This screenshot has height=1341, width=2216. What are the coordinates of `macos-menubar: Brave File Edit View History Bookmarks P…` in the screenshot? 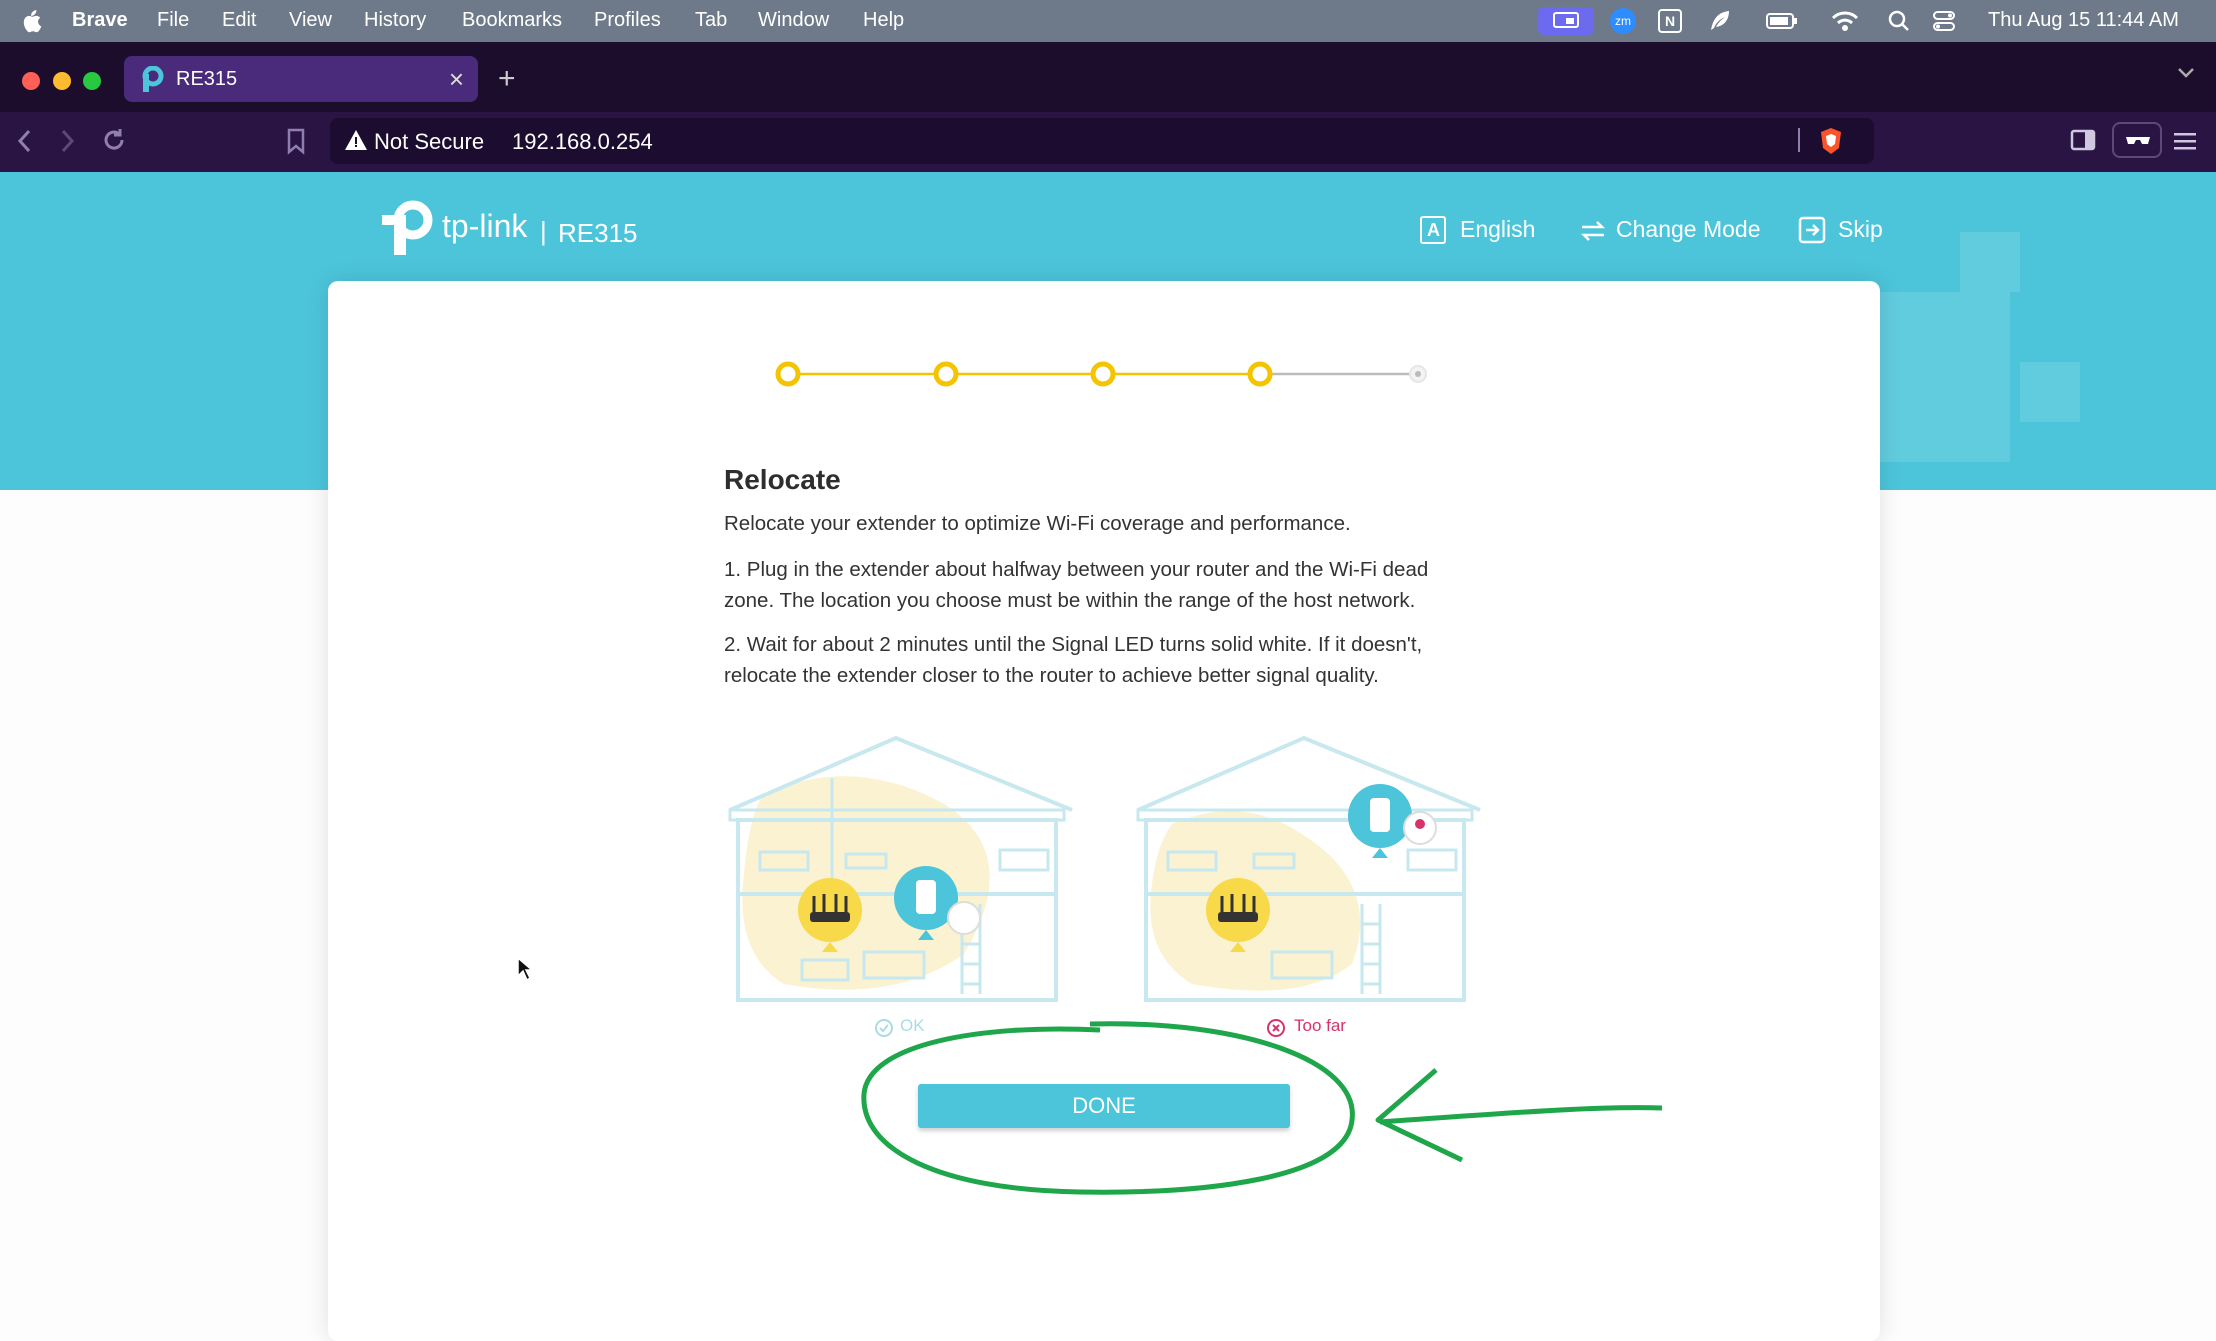 It's located at (1108, 21).